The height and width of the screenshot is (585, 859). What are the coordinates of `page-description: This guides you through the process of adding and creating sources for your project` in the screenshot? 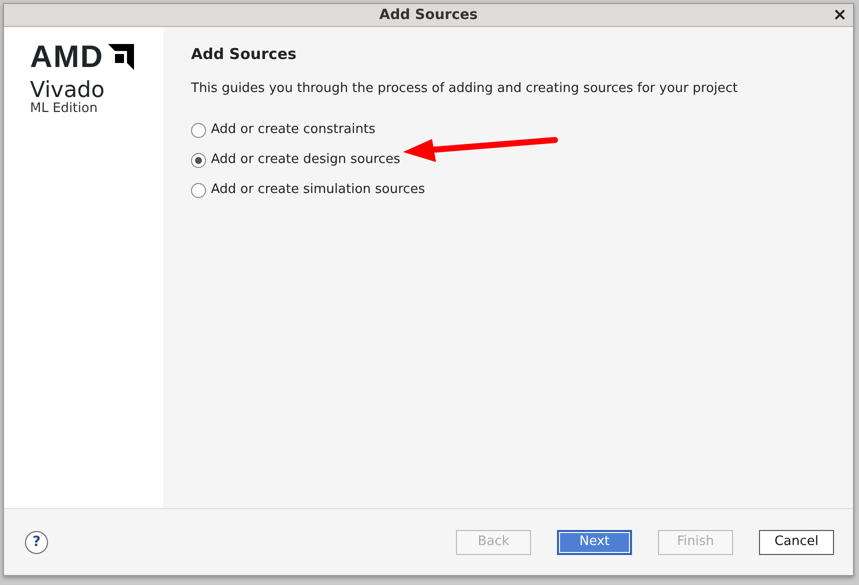 It's located at (465, 89).